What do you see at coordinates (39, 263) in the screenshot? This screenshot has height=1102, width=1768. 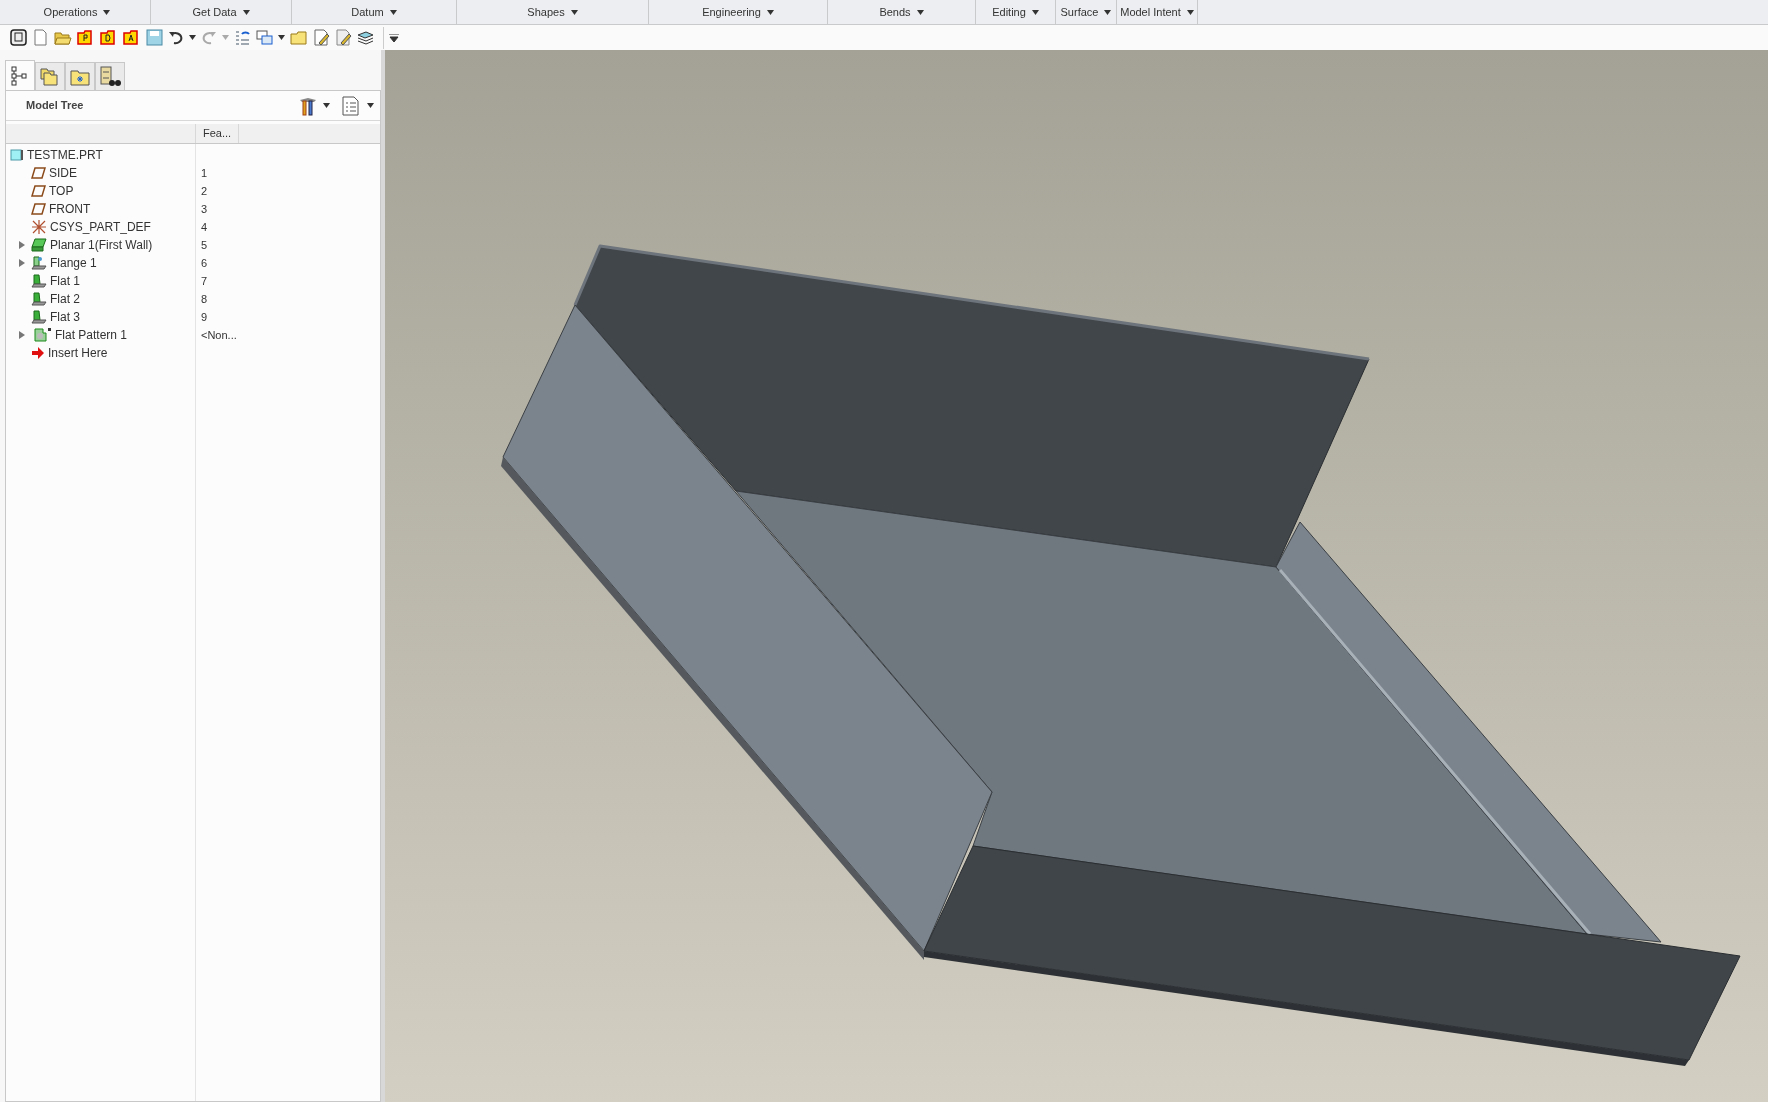 I see `flange-icon` at bounding box center [39, 263].